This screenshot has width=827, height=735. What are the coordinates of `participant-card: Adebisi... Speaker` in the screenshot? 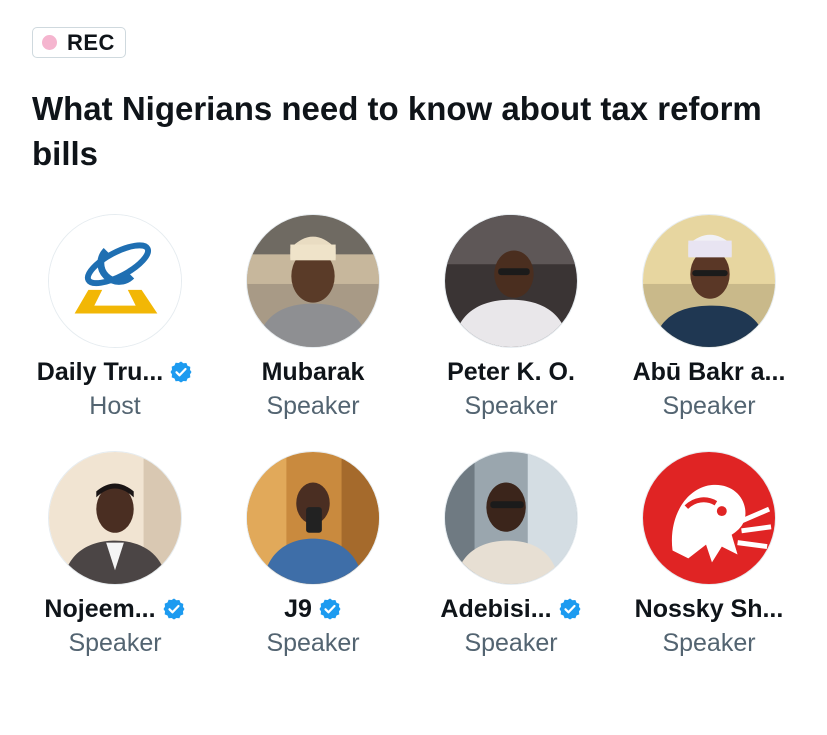 It's located at (511, 555).